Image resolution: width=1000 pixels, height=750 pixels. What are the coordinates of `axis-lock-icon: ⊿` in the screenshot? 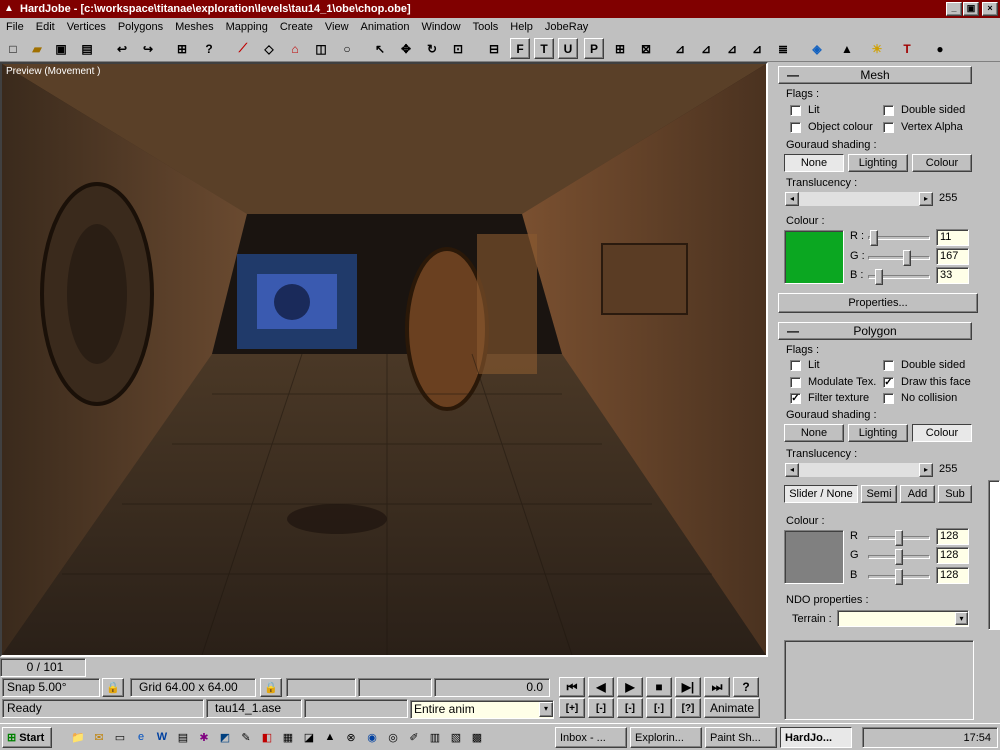 It's located at (757, 48).